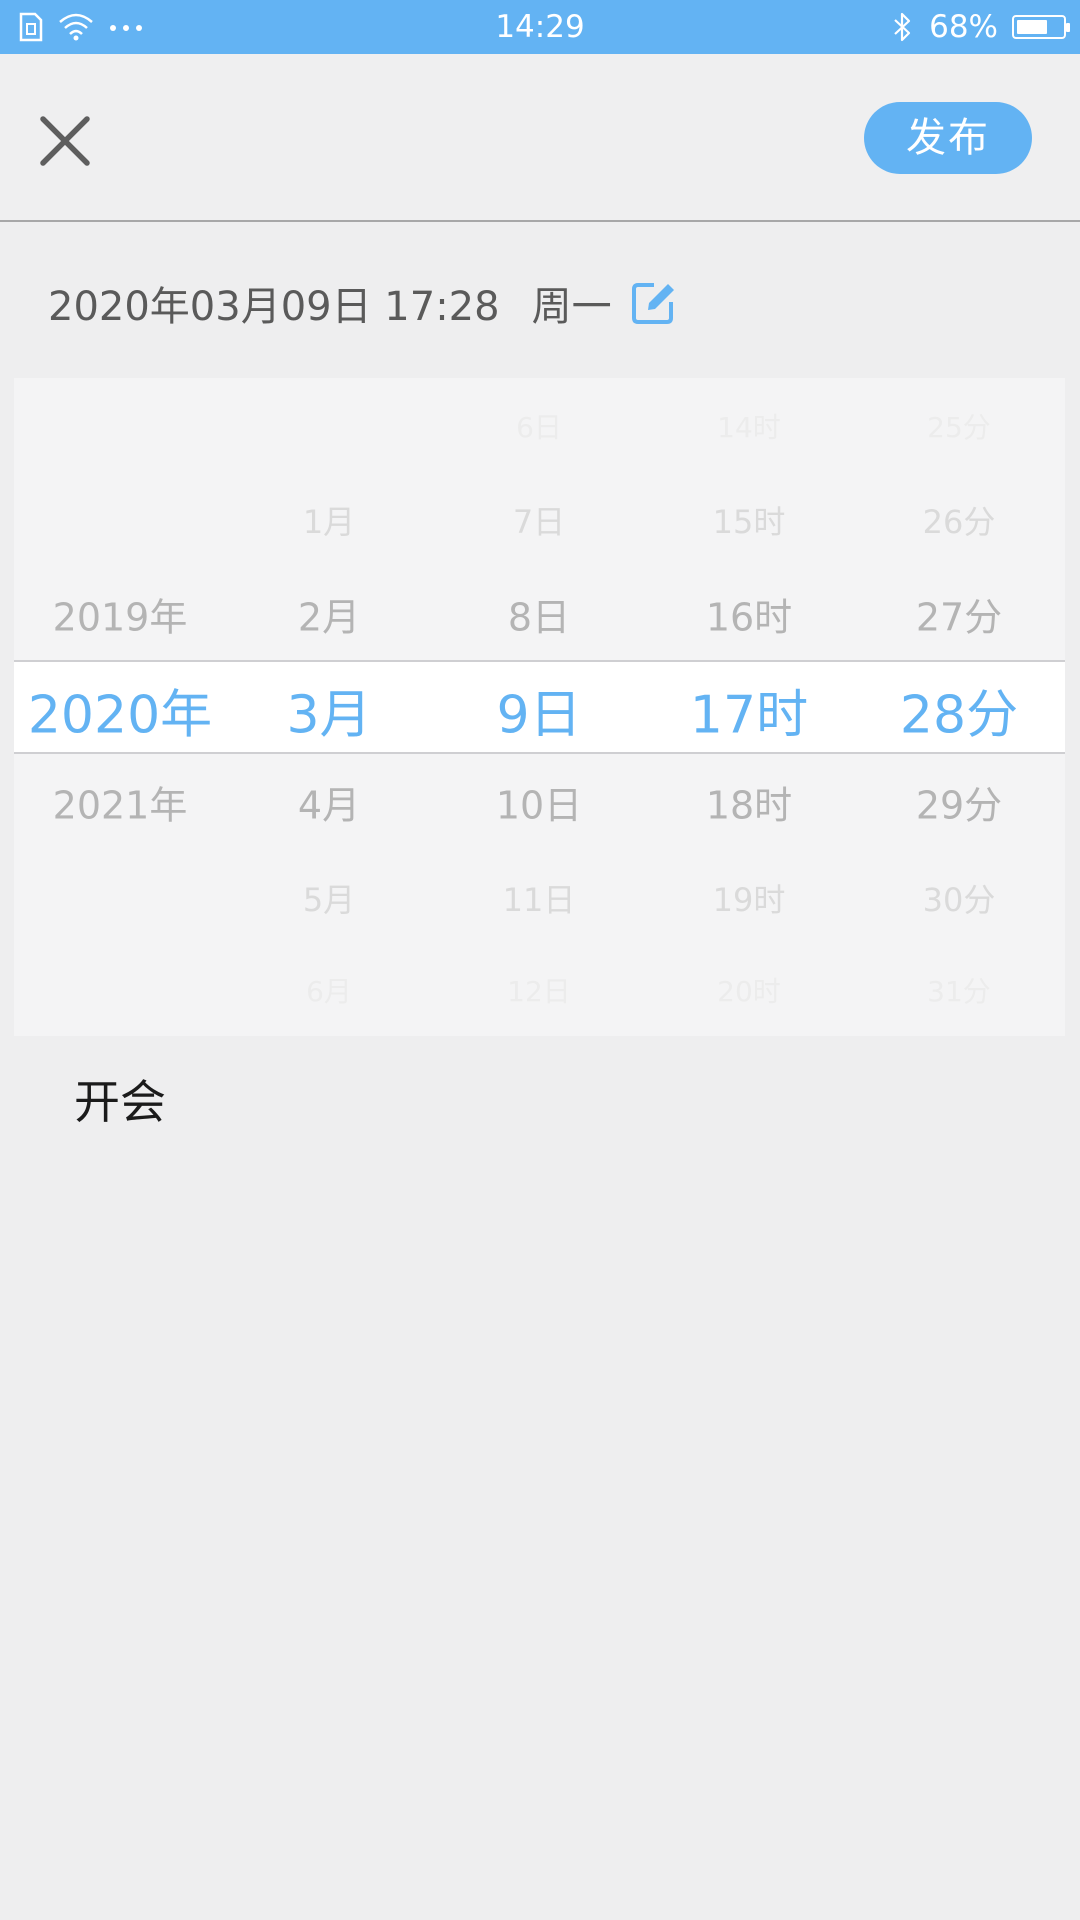 This screenshot has height=1920, width=1080. Describe the element at coordinates (959, 898) in the screenshot. I see `picker-option-minute: 30分` at that location.